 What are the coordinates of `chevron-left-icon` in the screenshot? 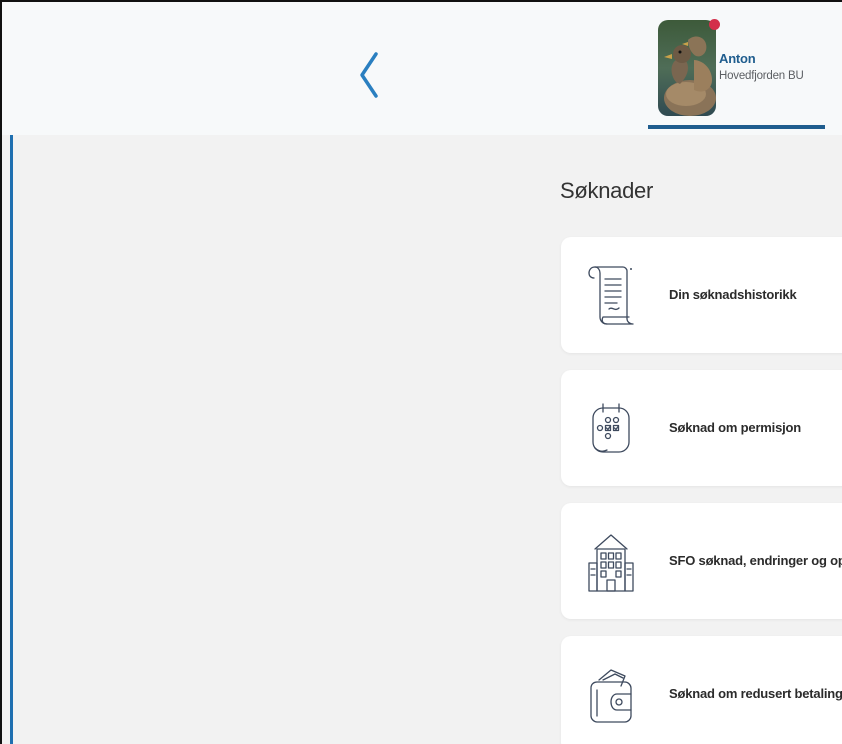 It's located at (369, 75).